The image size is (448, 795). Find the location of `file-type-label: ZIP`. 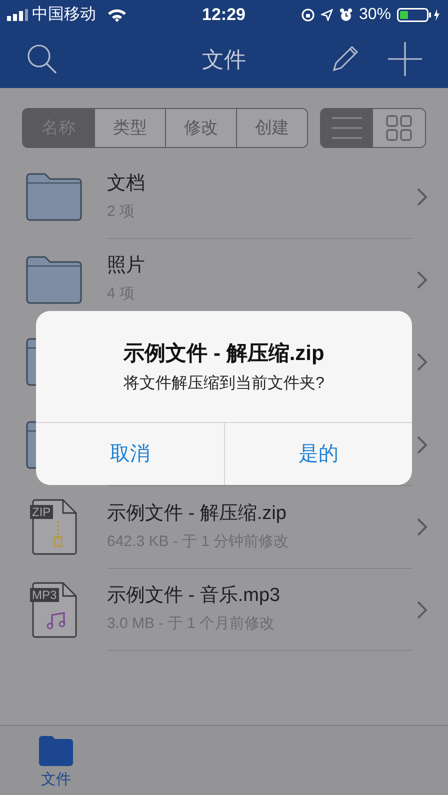

file-type-label: ZIP is located at coordinates (41, 512).